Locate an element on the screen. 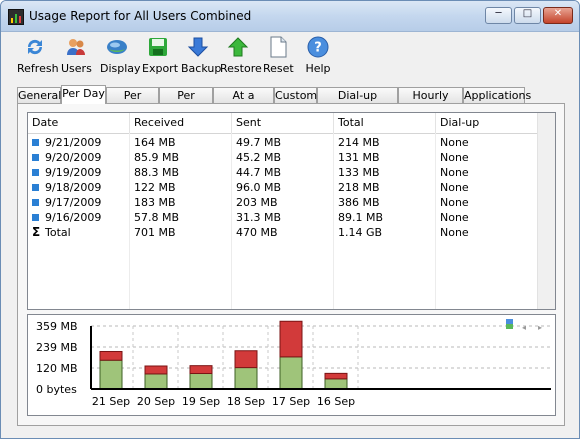 The width and height of the screenshot is (580, 439). tab-dial-up-sessions: Dial-up Sessions is located at coordinates (357, 102).